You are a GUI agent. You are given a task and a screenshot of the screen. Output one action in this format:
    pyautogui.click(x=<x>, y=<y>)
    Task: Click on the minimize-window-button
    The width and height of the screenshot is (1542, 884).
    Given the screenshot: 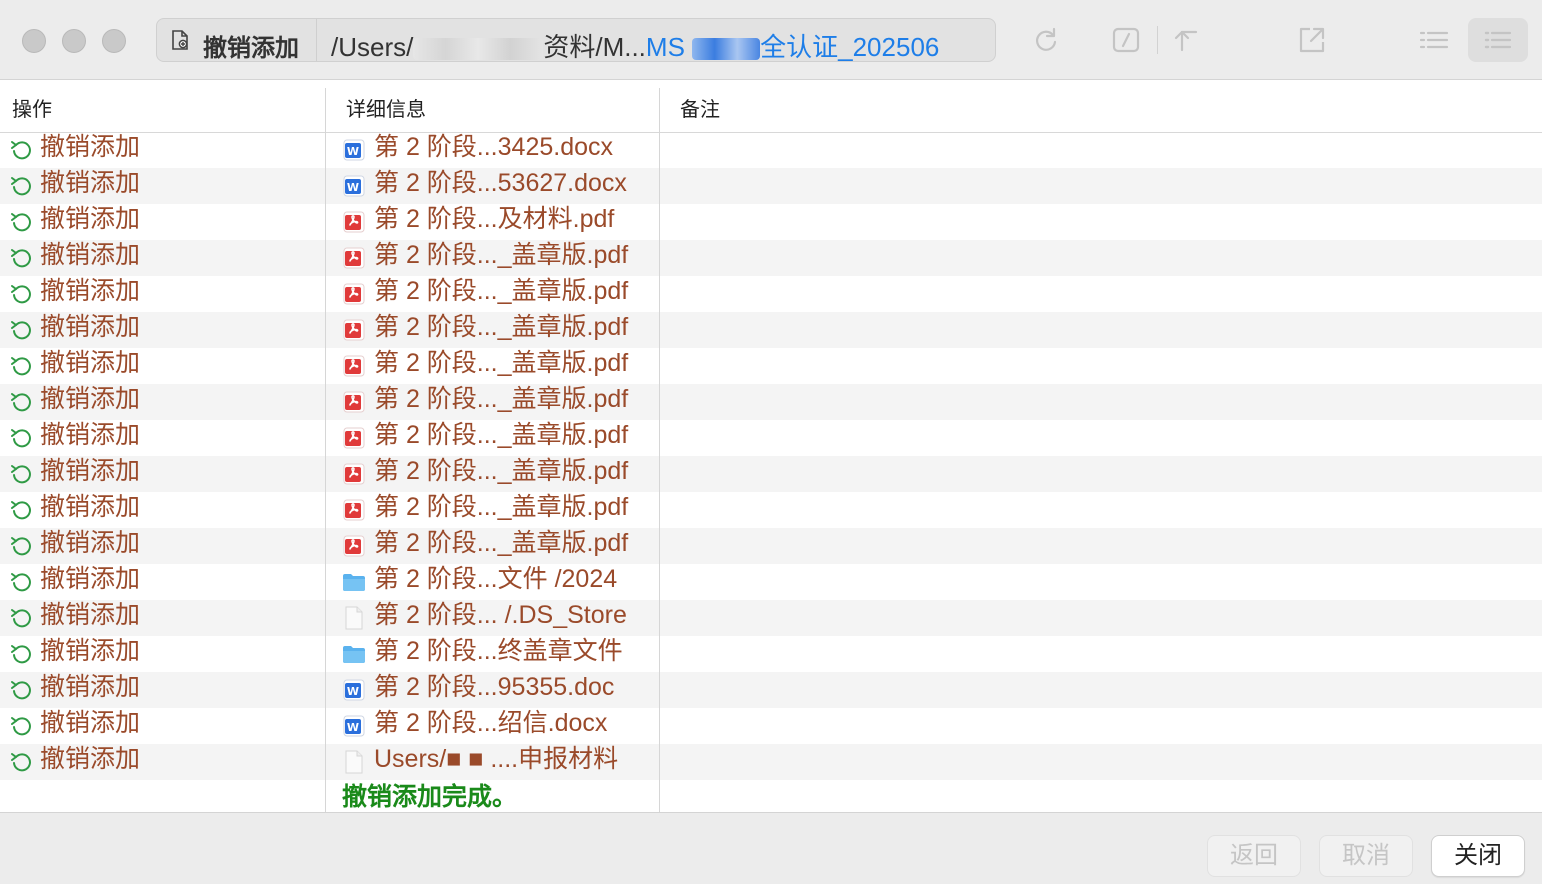 What is the action you would take?
    pyautogui.click(x=74, y=41)
    